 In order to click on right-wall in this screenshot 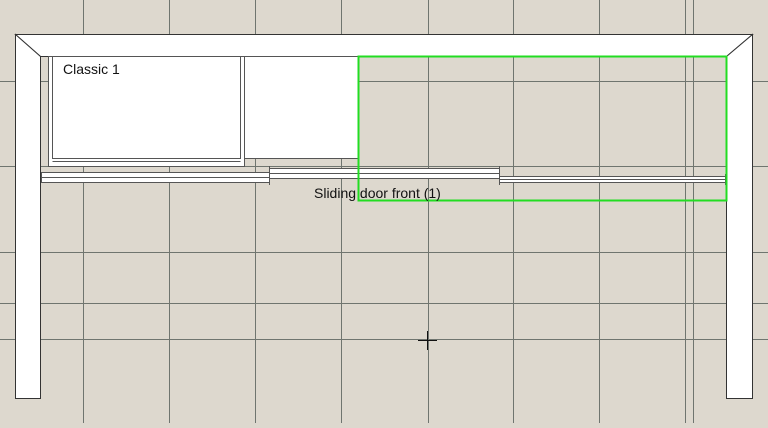, I will do `click(739, 216)`.